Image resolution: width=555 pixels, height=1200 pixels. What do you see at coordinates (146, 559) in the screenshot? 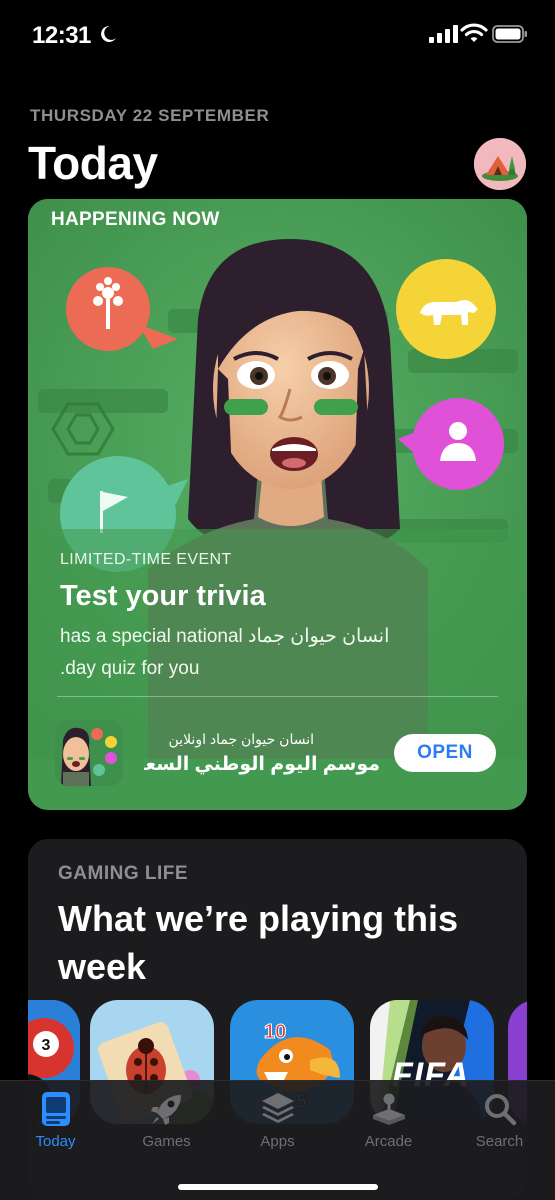
I see `event-kicker: LIMITED-TIME EVENT` at bounding box center [146, 559].